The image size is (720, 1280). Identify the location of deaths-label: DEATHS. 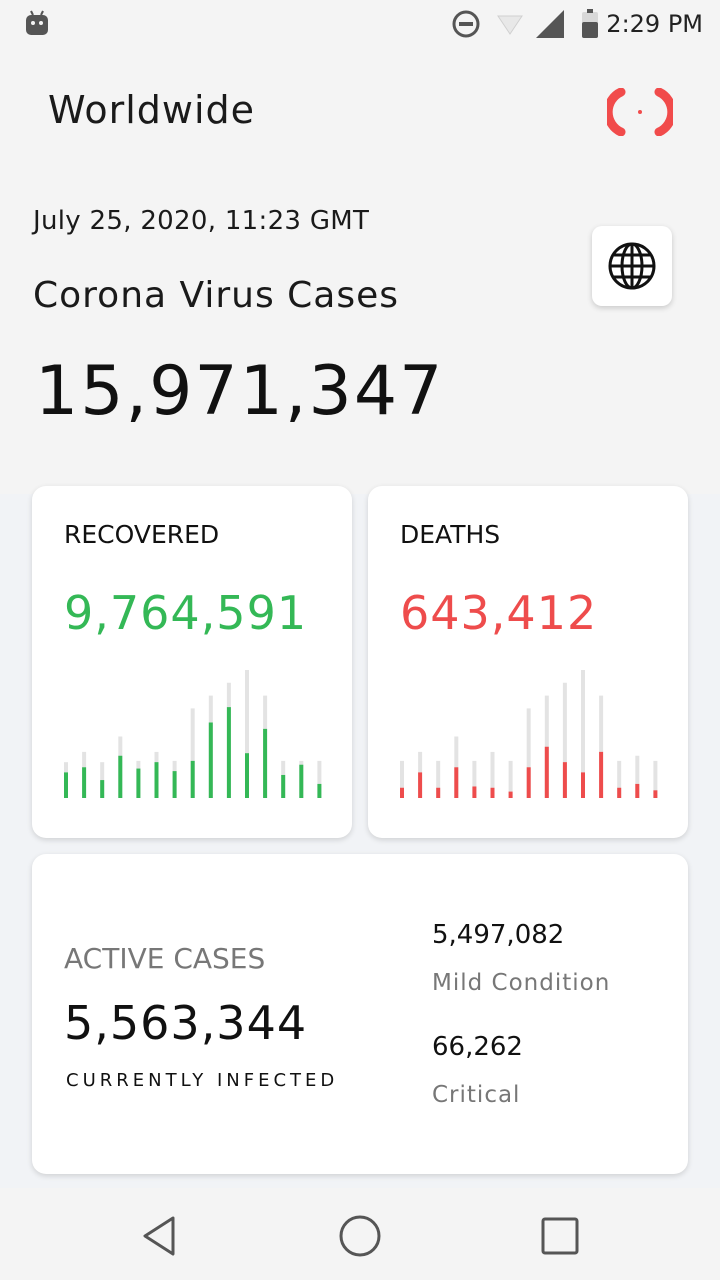
(450, 534).